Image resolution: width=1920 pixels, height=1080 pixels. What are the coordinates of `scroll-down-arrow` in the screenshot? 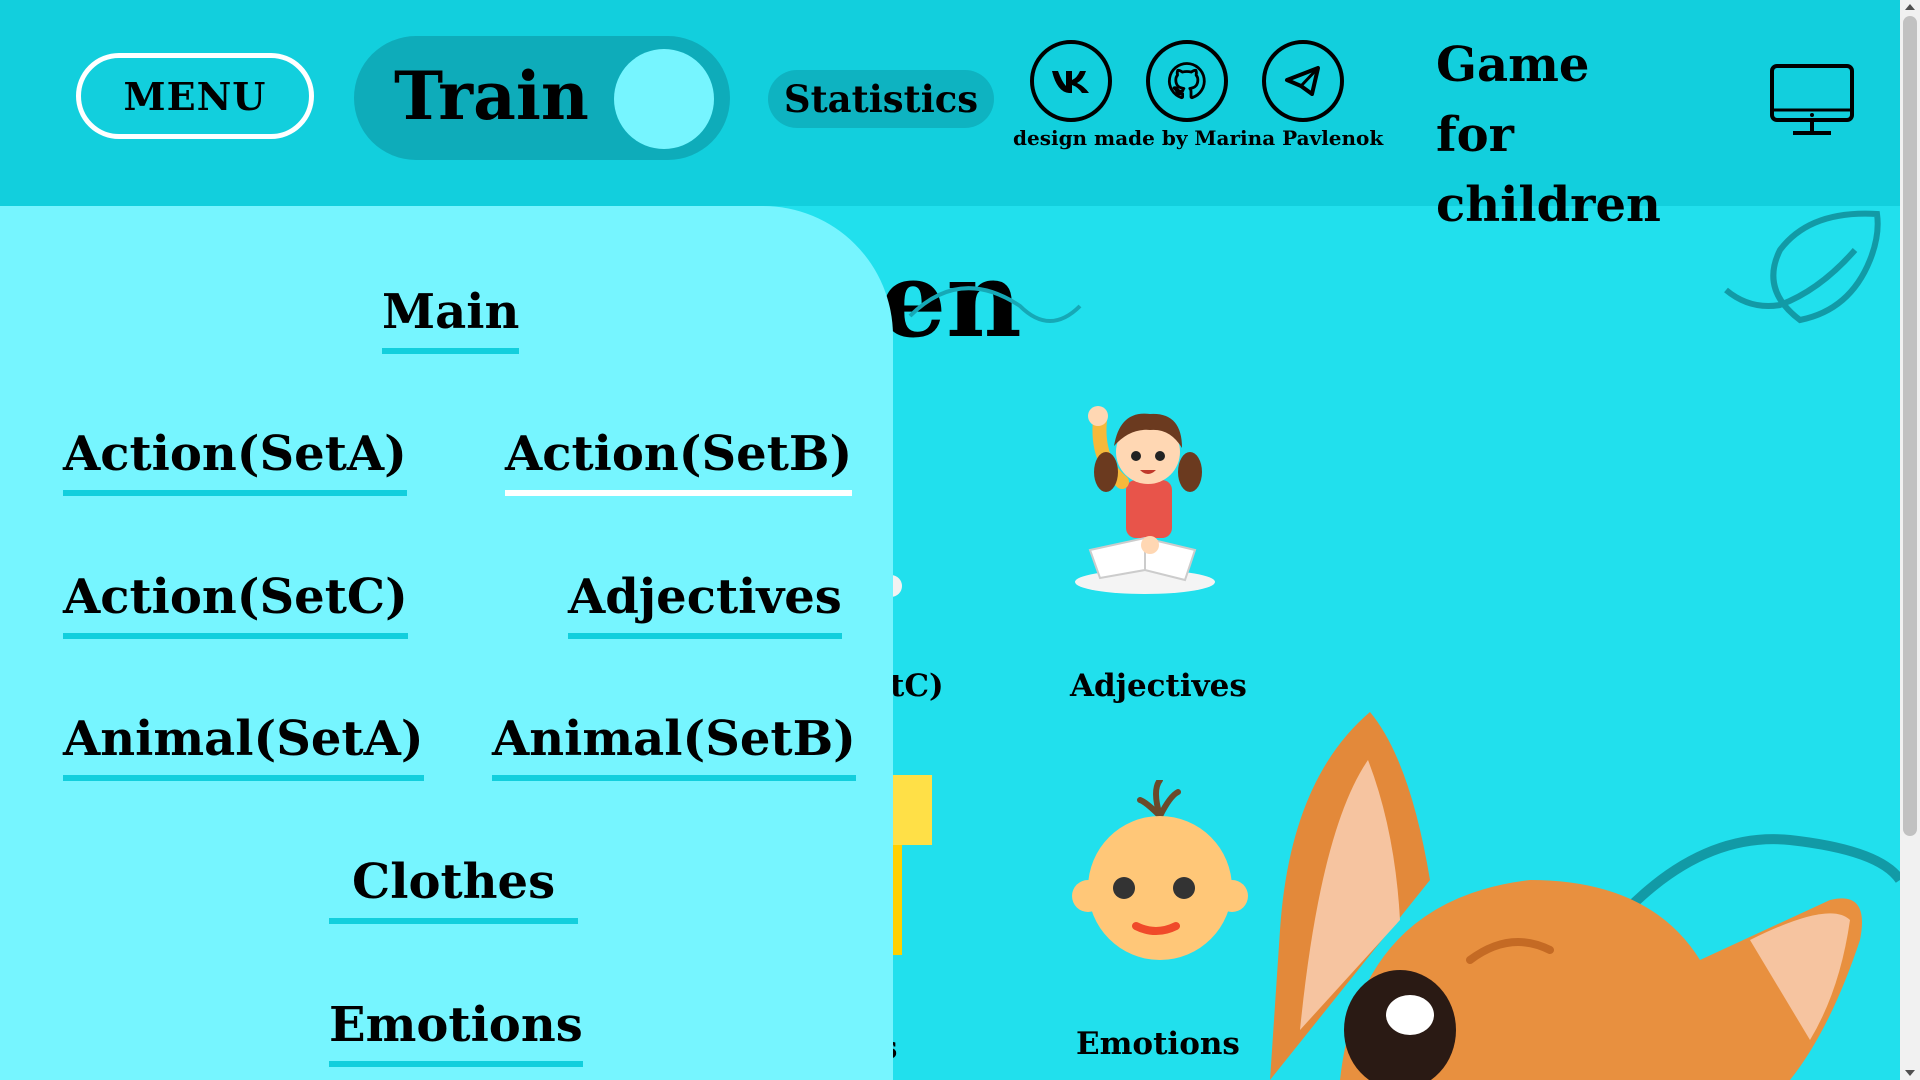 It's located at (1910, 1073).